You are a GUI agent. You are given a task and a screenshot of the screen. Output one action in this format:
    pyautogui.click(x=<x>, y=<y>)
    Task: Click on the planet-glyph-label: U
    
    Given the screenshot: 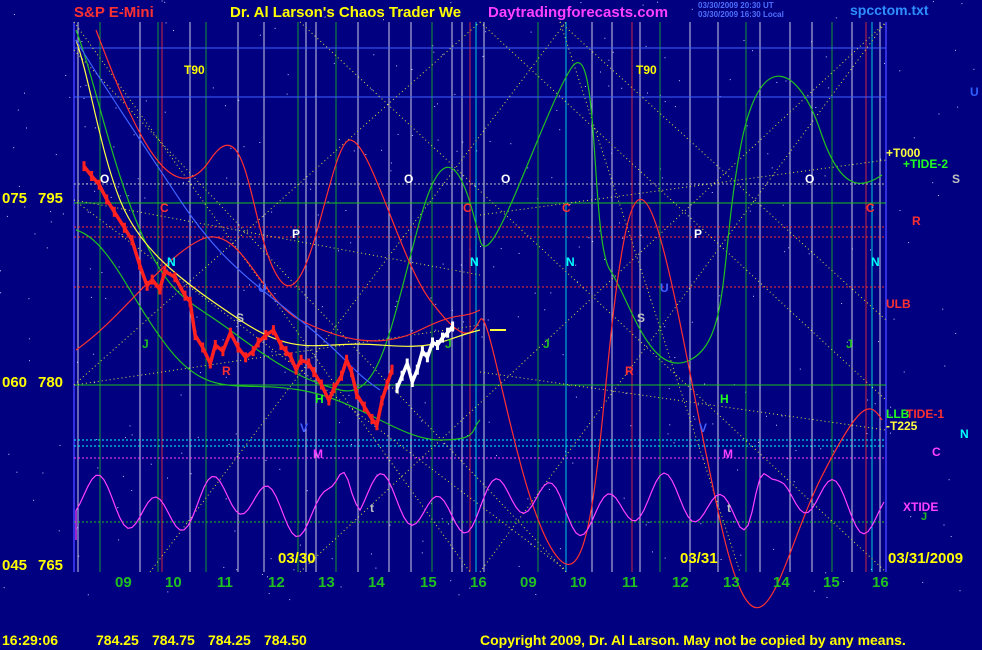 What is the action you would take?
    pyautogui.click(x=664, y=288)
    